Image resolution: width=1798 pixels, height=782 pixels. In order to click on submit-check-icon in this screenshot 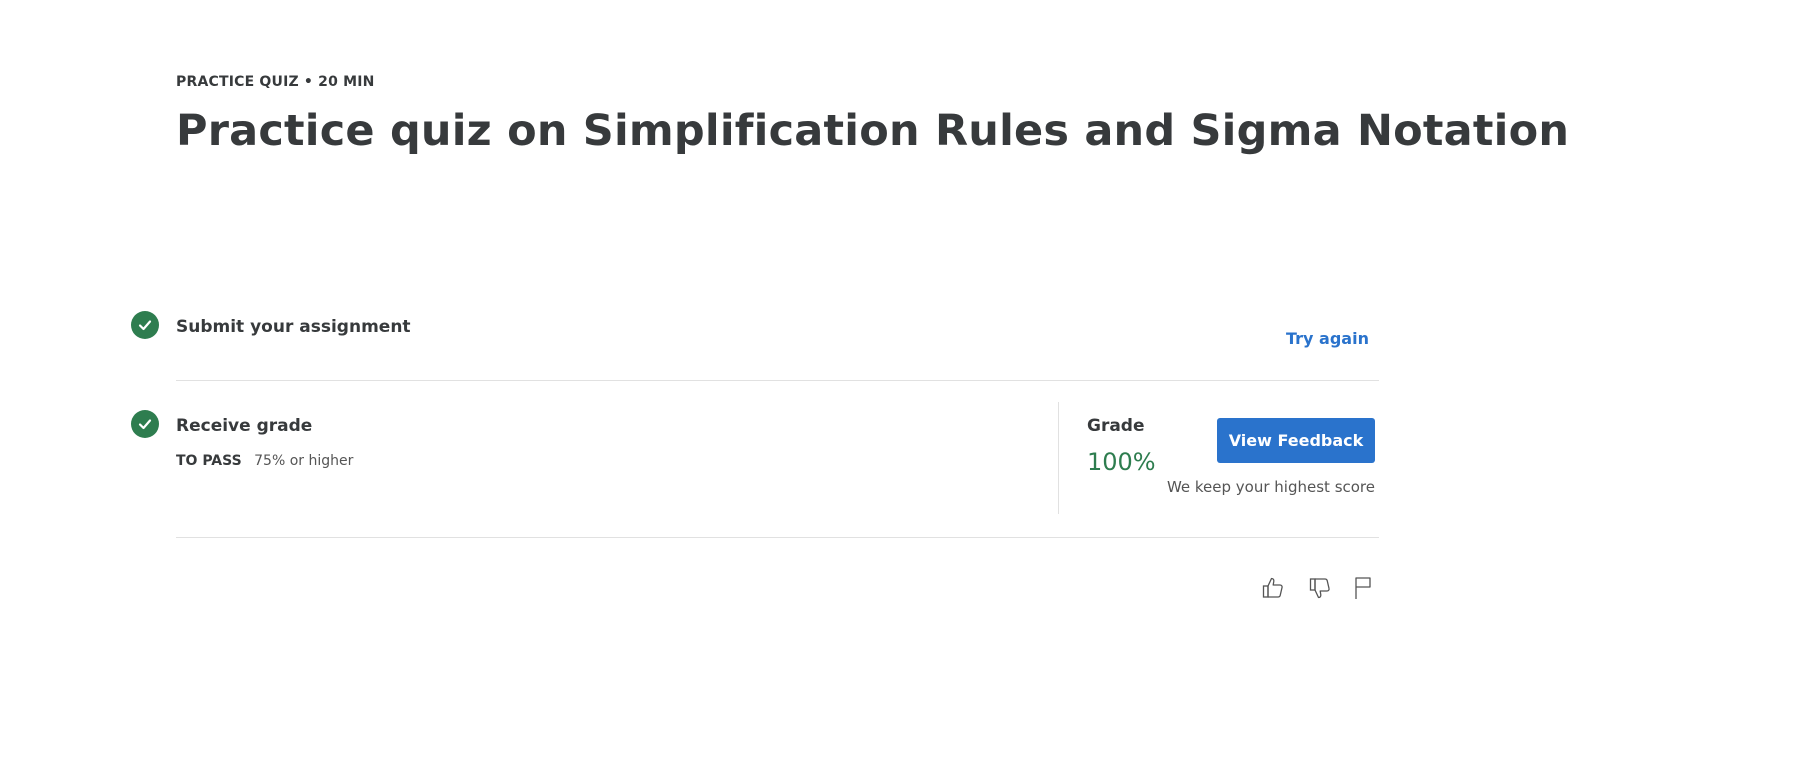, I will do `click(145, 325)`.